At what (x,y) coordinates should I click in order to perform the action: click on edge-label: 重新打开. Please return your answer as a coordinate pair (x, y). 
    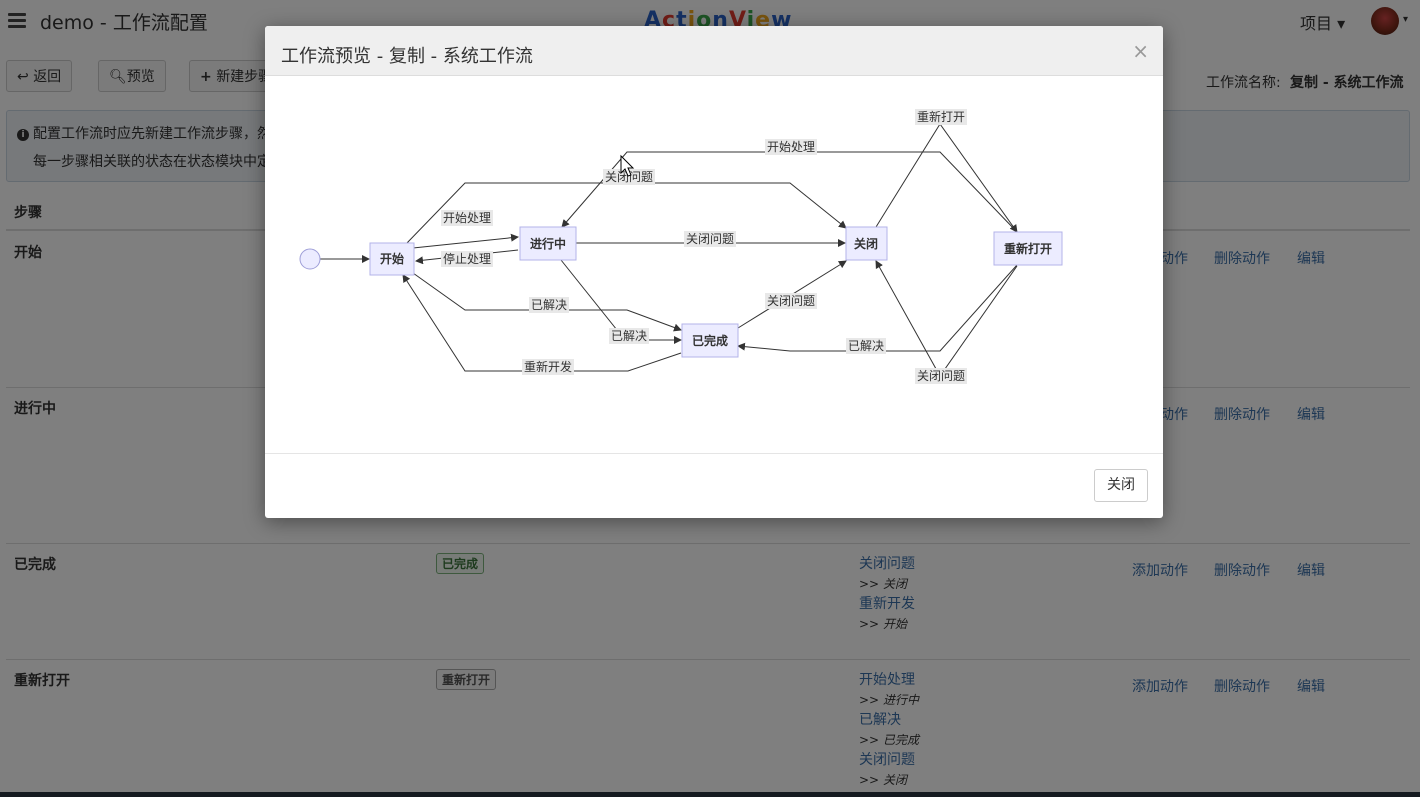
    Looking at the image, I should click on (941, 116).